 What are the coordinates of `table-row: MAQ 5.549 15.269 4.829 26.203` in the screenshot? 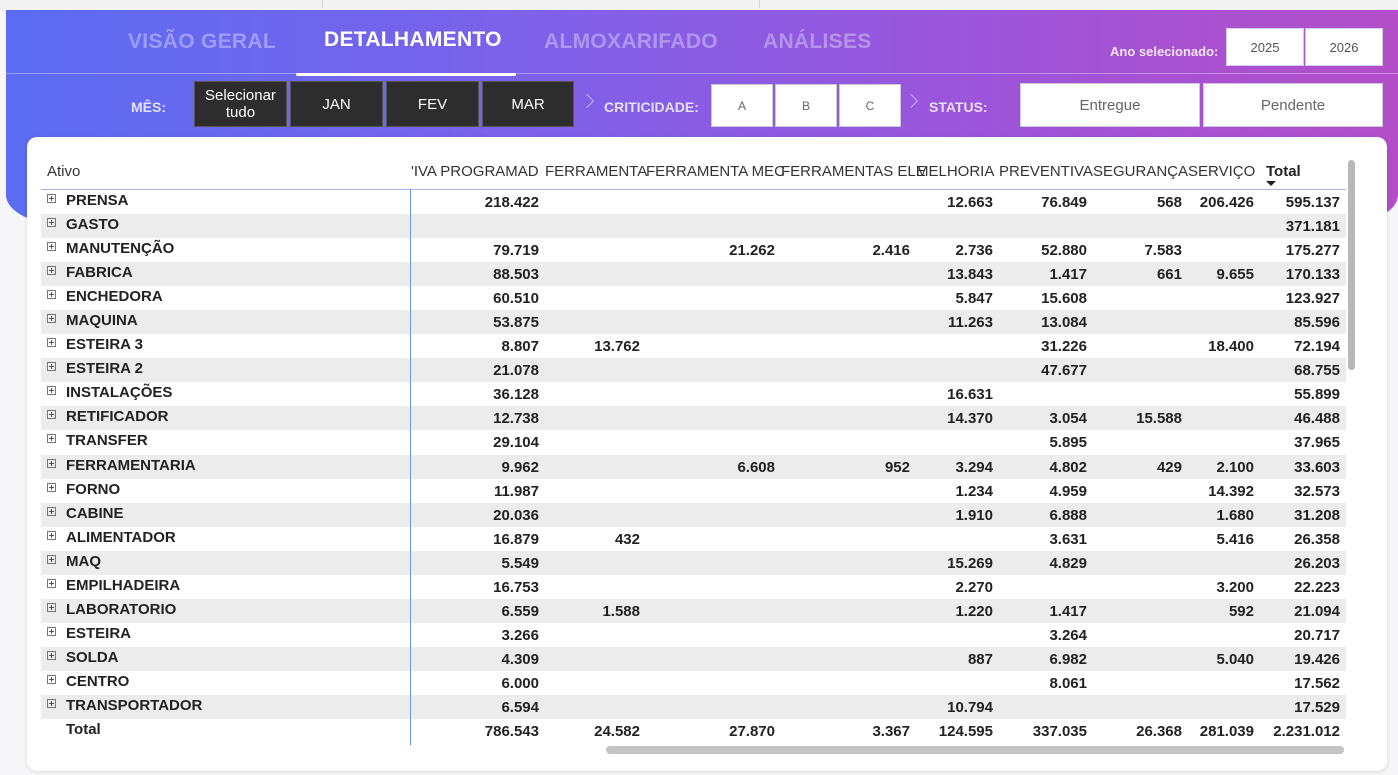 It's located at (693, 562).